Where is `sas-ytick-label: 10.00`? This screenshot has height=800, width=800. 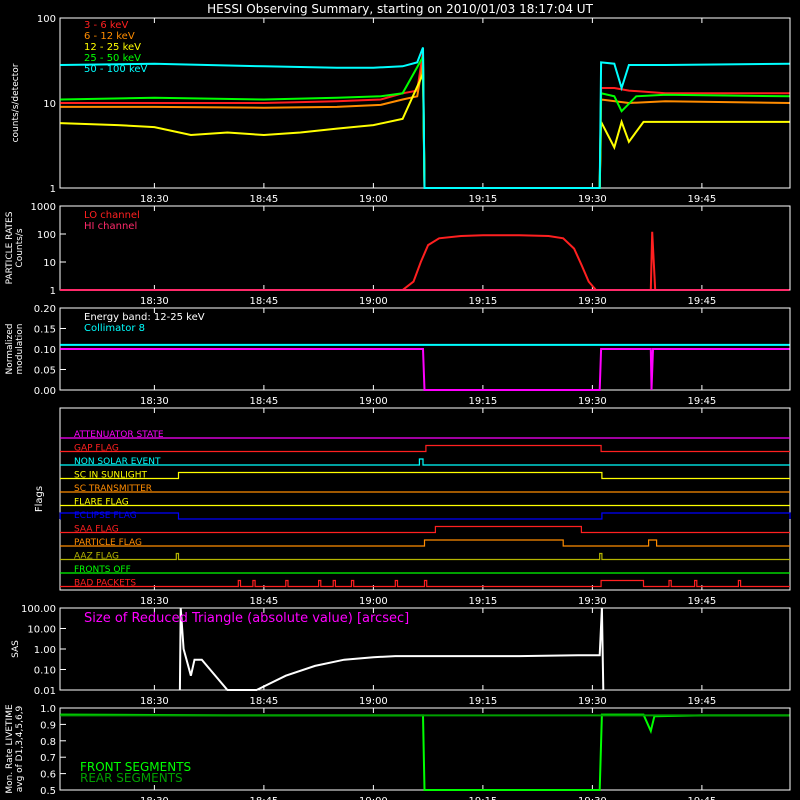
sas-ytick-label: 10.00 is located at coordinates (41, 630).